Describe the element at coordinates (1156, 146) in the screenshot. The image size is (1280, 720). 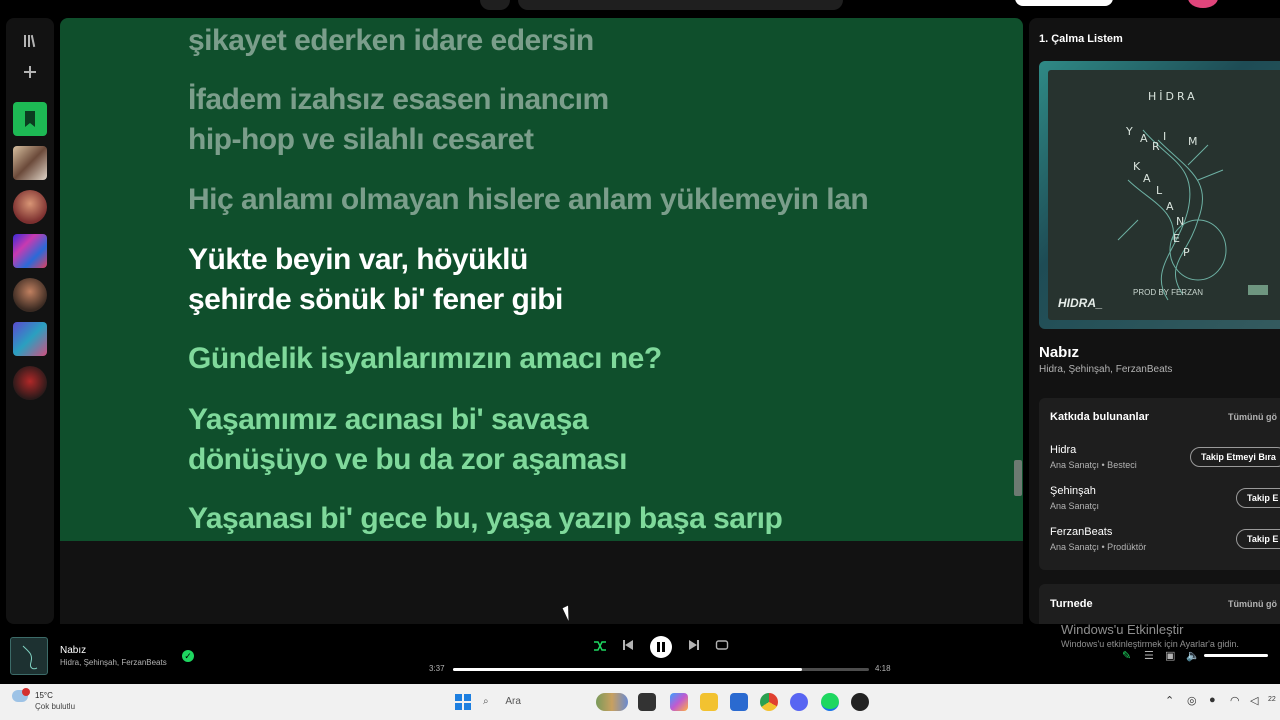
I see `svg-text: R` at that location.